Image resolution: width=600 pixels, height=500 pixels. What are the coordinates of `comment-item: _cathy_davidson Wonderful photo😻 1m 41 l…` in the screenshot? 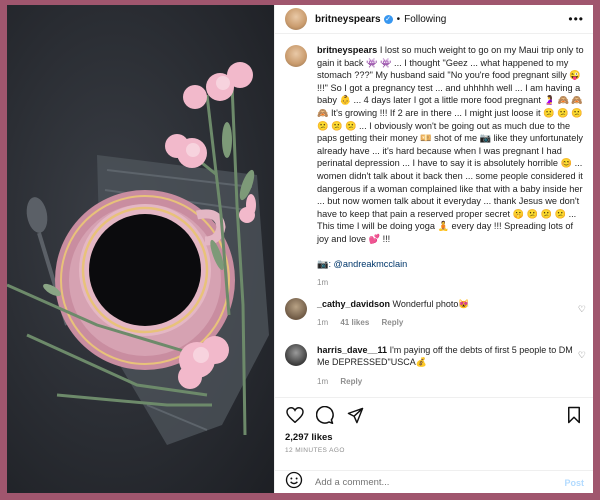 It's located at (434, 310).